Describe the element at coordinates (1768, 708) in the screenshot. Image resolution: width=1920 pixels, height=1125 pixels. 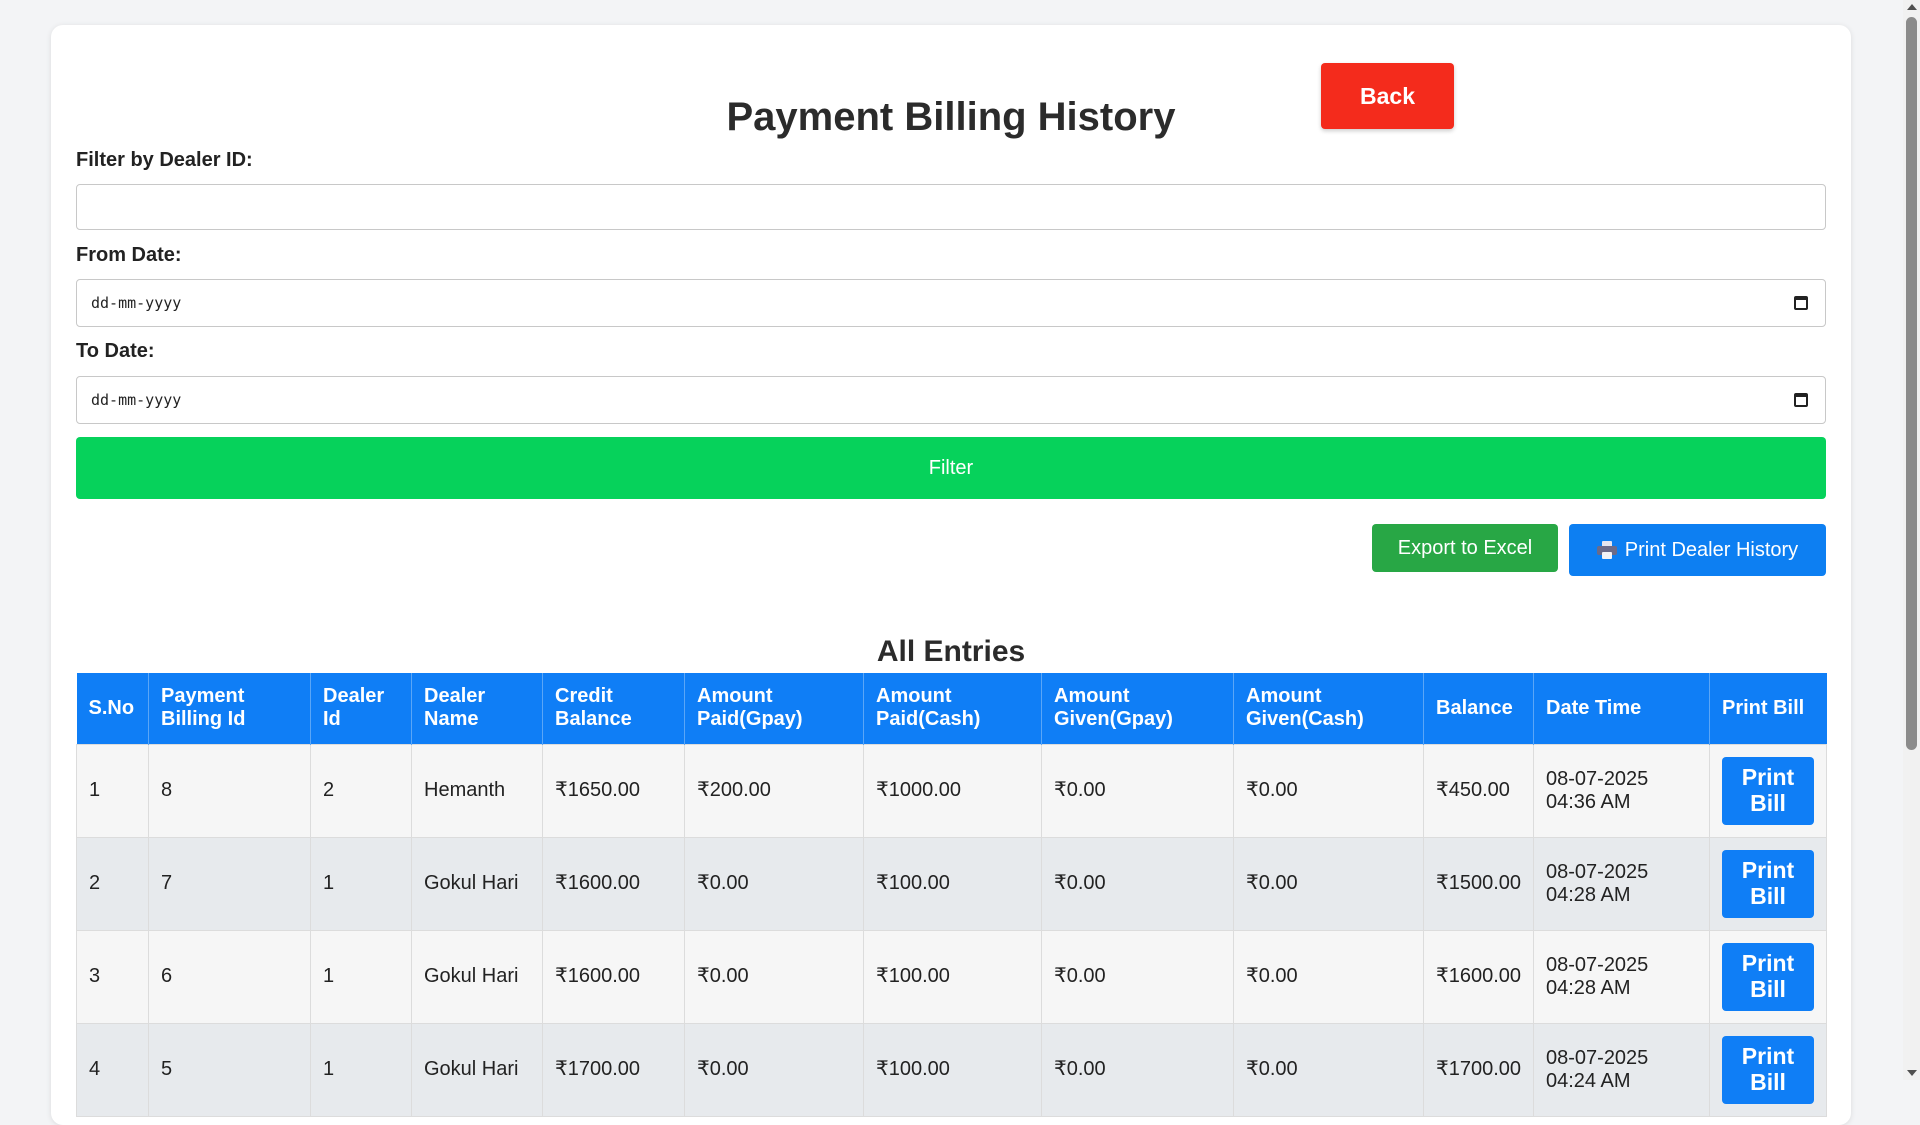
I see `header-print-bill: Print Bill` at that location.